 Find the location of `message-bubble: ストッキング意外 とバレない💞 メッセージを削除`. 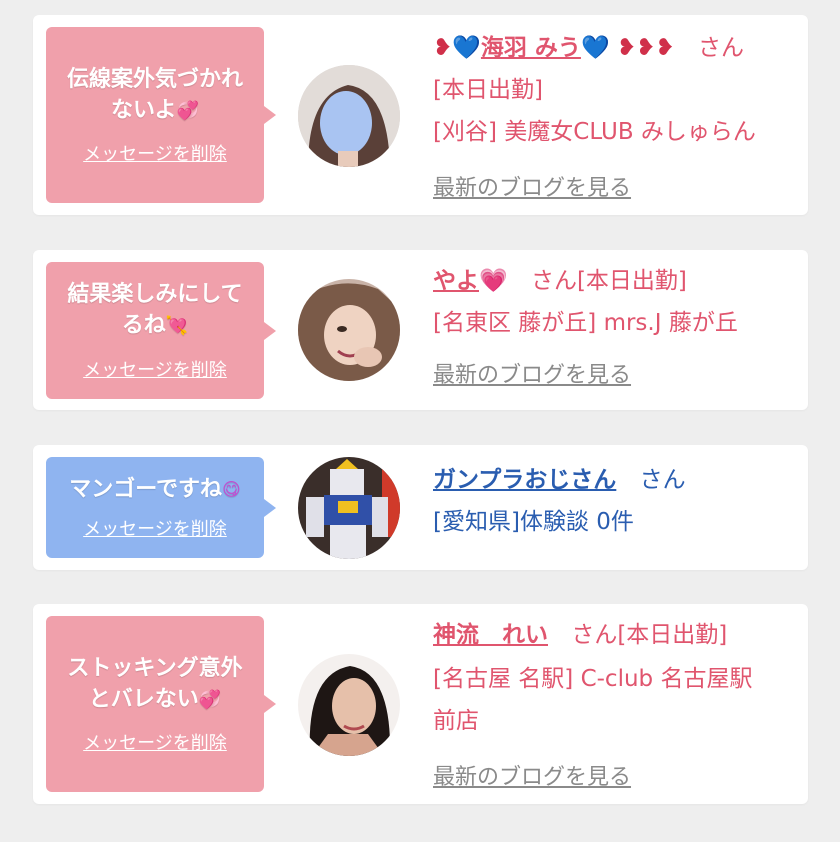

message-bubble: ストッキング意外 とバレない💞 メッセージを削除 is located at coordinates (161, 704).